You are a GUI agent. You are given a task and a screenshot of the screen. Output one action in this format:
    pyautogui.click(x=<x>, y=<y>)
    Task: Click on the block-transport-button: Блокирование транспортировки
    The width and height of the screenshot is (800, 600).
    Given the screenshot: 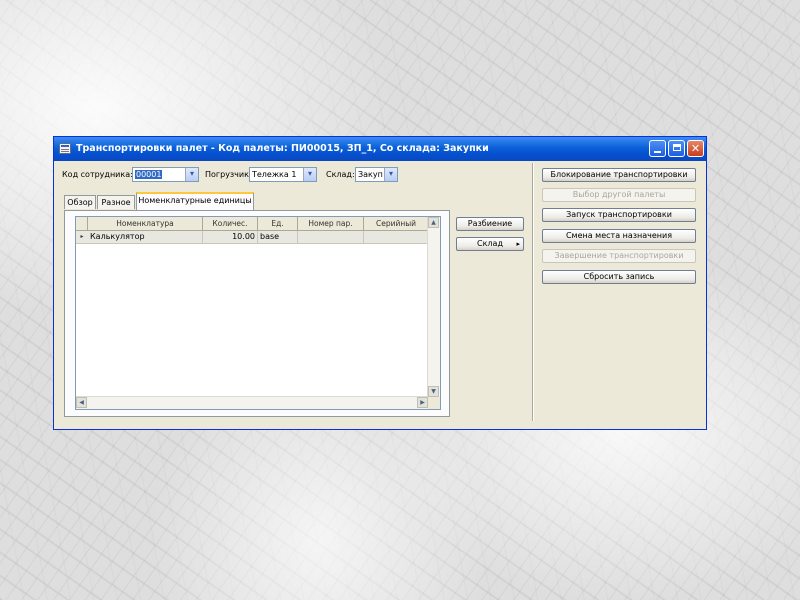 What is the action you would take?
    pyautogui.click(x=619, y=175)
    